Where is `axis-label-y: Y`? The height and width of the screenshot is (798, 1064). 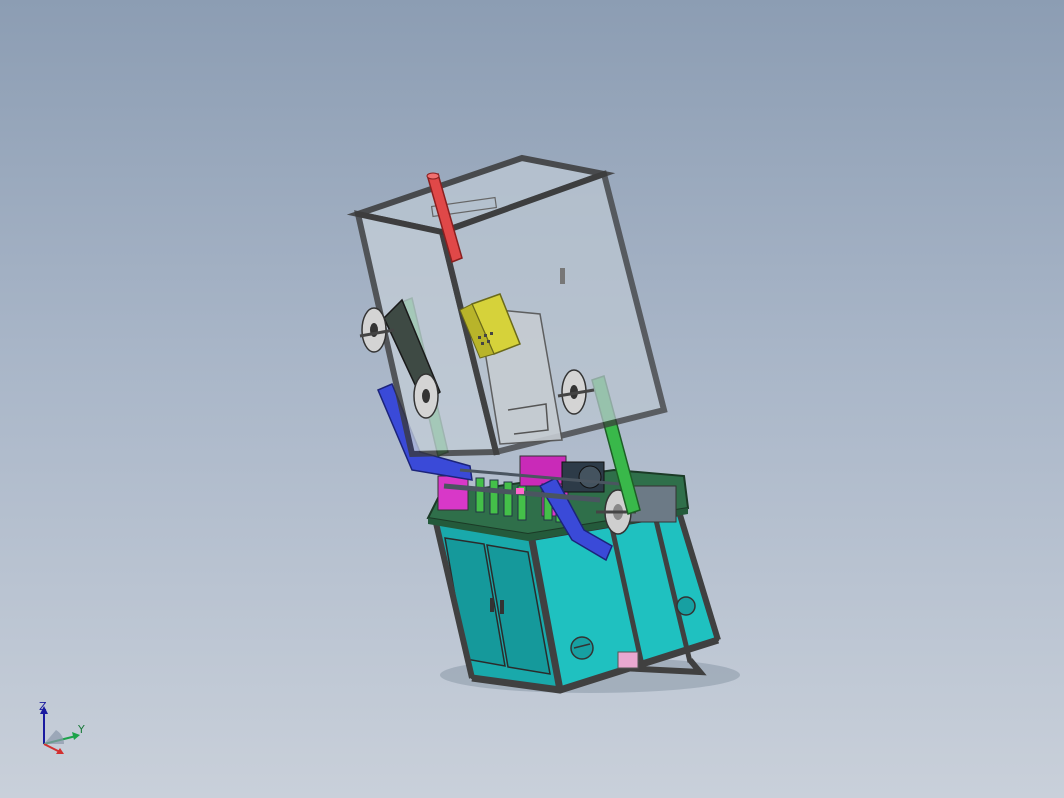
axis-label-y: Y is located at coordinates (81, 729).